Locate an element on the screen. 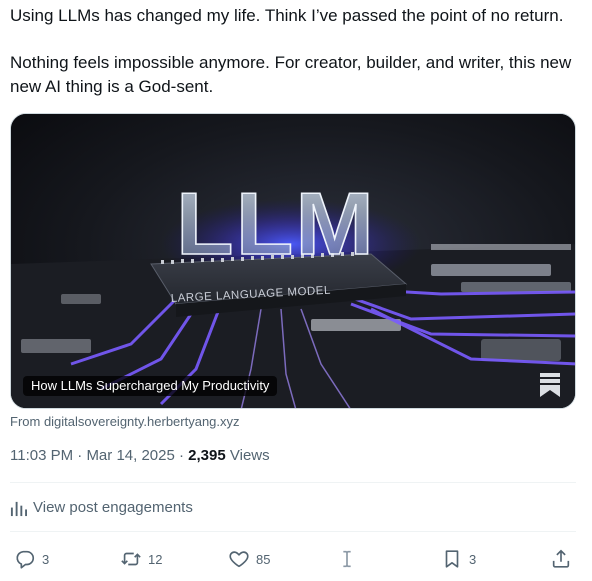 The width and height of the screenshot is (592, 581). view-engagements-button: View post engagements is located at coordinates (101, 508).